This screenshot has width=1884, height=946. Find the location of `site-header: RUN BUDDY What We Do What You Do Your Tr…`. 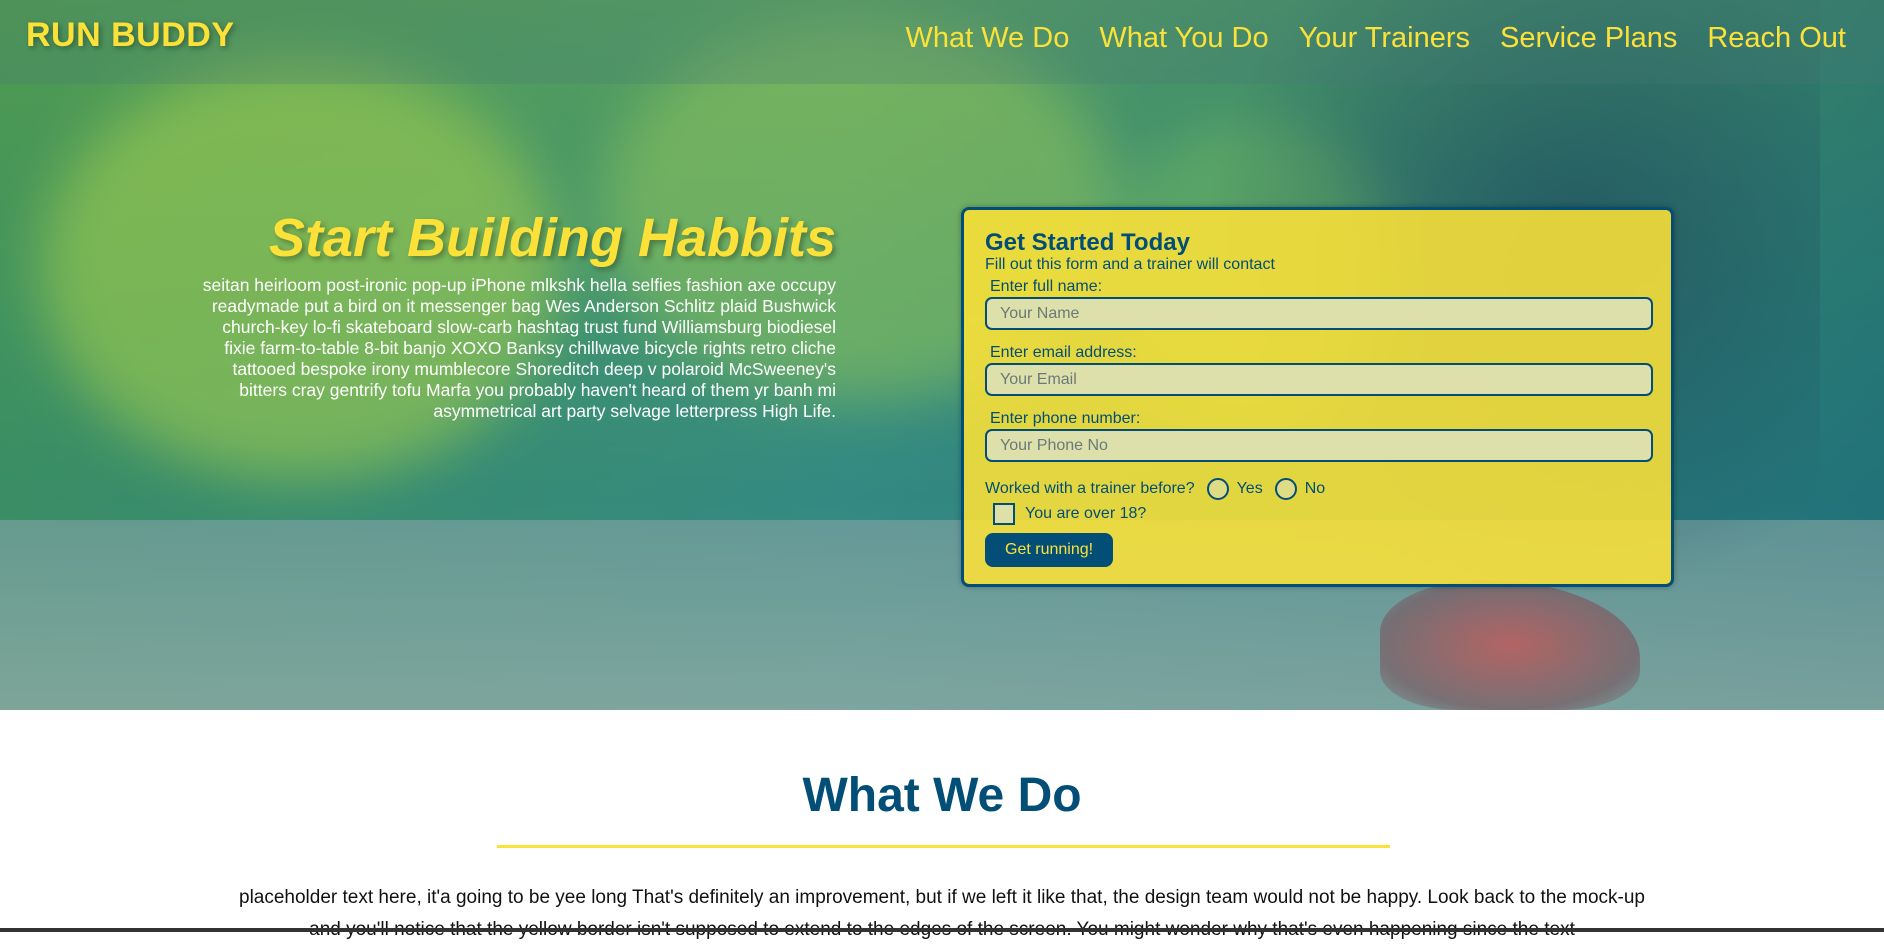

site-header: RUN BUDDY What We Do What You Do Your Tr… is located at coordinates (942, 42).